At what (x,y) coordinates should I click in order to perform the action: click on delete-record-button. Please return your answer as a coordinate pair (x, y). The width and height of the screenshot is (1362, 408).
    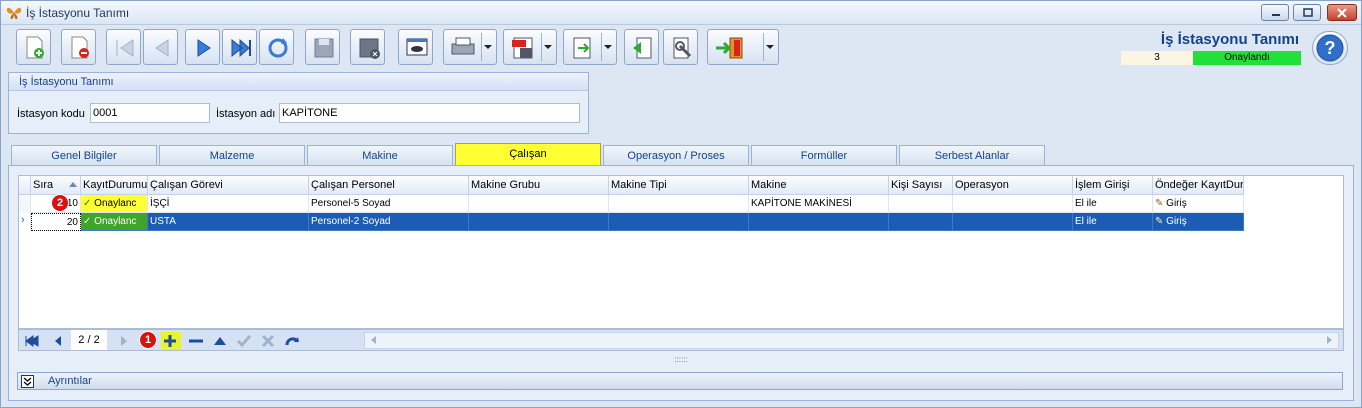
    Looking at the image, I should click on (78, 47).